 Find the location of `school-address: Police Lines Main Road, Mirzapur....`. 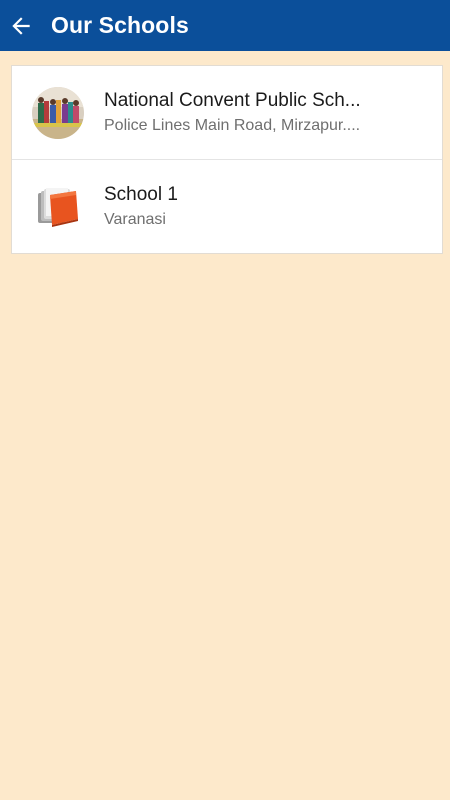

school-address: Police Lines Main Road, Mirzapur.... is located at coordinates (232, 125).